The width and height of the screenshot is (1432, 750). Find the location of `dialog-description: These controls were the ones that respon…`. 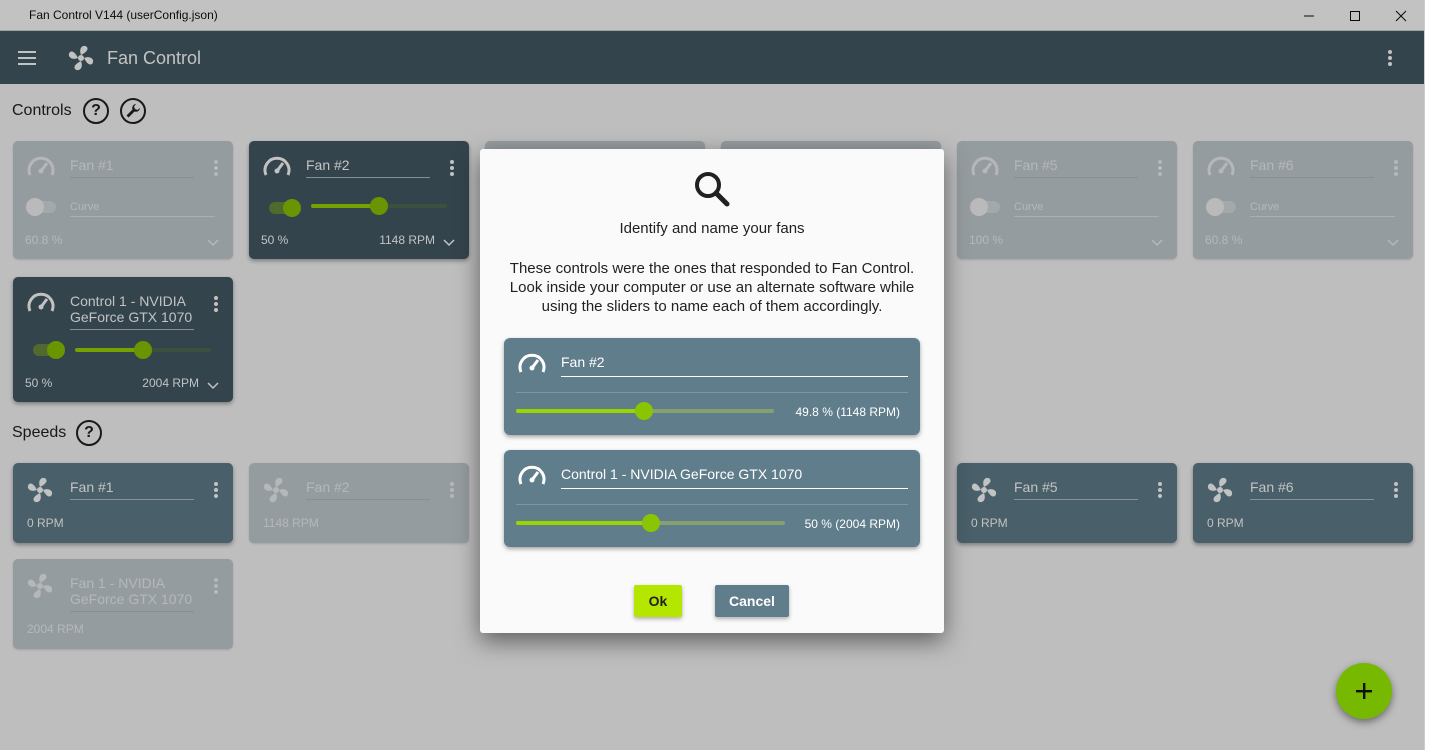

dialog-description: These controls were the ones that respon… is located at coordinates (712, 287).